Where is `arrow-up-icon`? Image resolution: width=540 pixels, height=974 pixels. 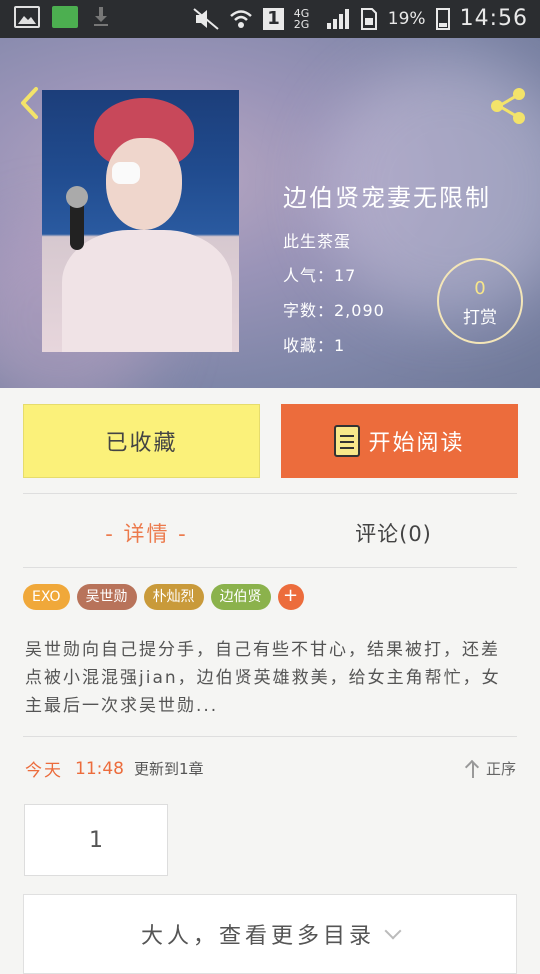
arrow-up-icon is located at coordinates (473, 769).